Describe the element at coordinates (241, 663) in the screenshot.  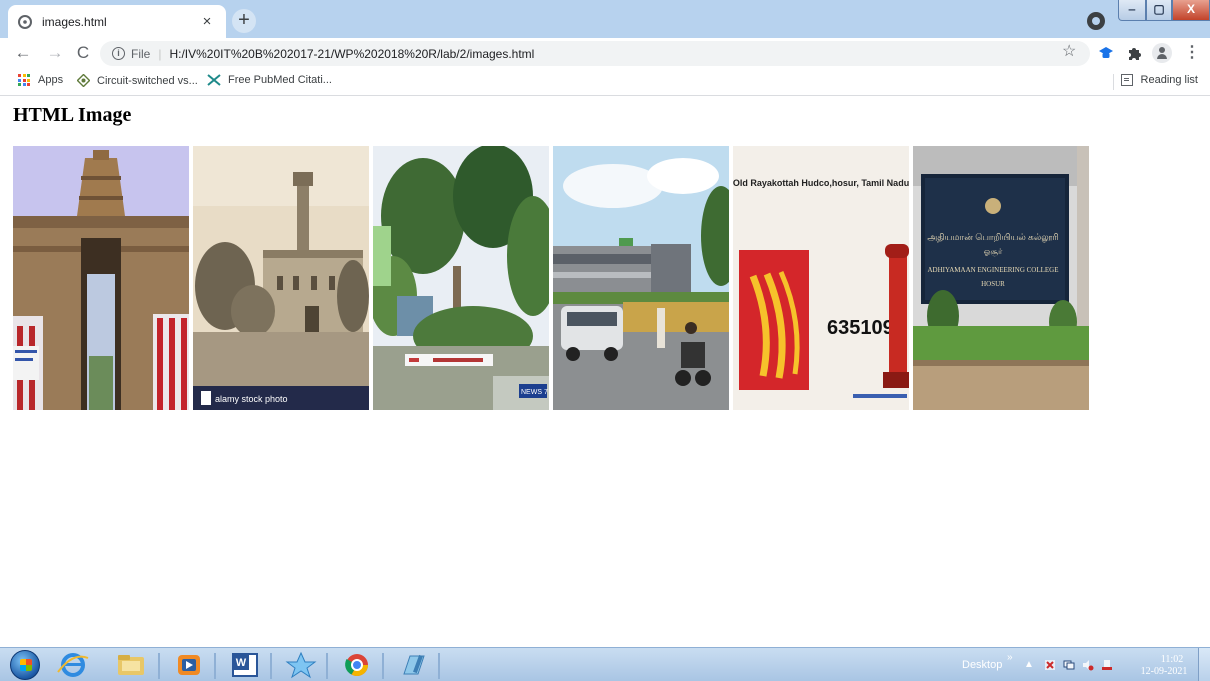
I see `svg-text: W` at that location.